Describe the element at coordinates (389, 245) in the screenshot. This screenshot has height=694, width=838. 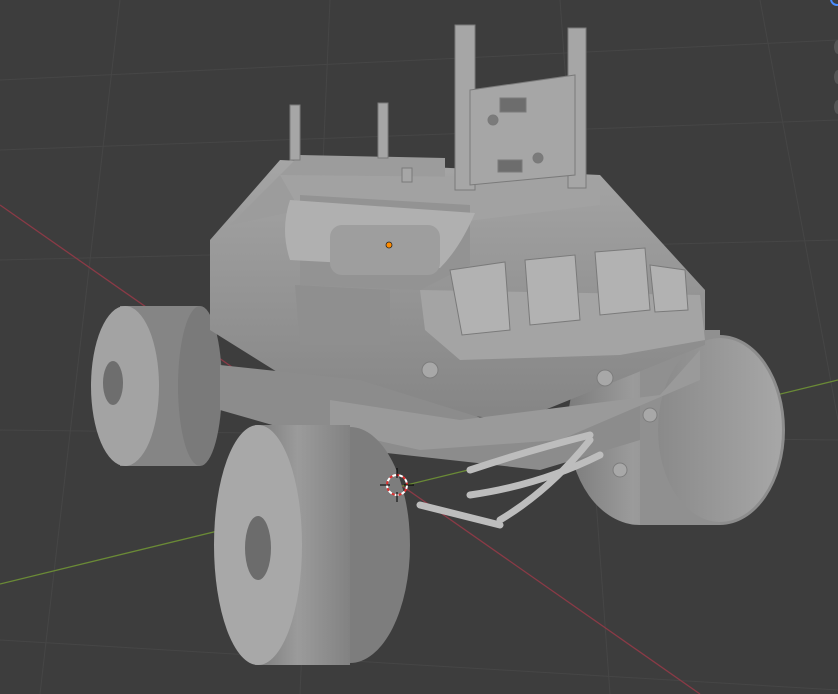
I see `object-origin` at that location.